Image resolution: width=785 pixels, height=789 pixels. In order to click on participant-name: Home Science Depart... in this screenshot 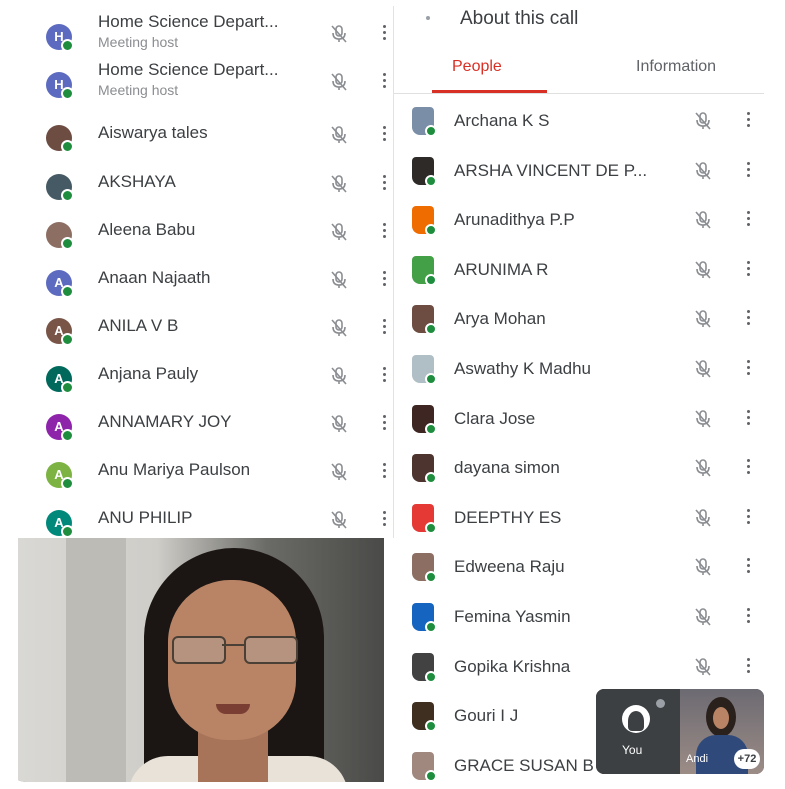, I will do `click(188, 69)`.